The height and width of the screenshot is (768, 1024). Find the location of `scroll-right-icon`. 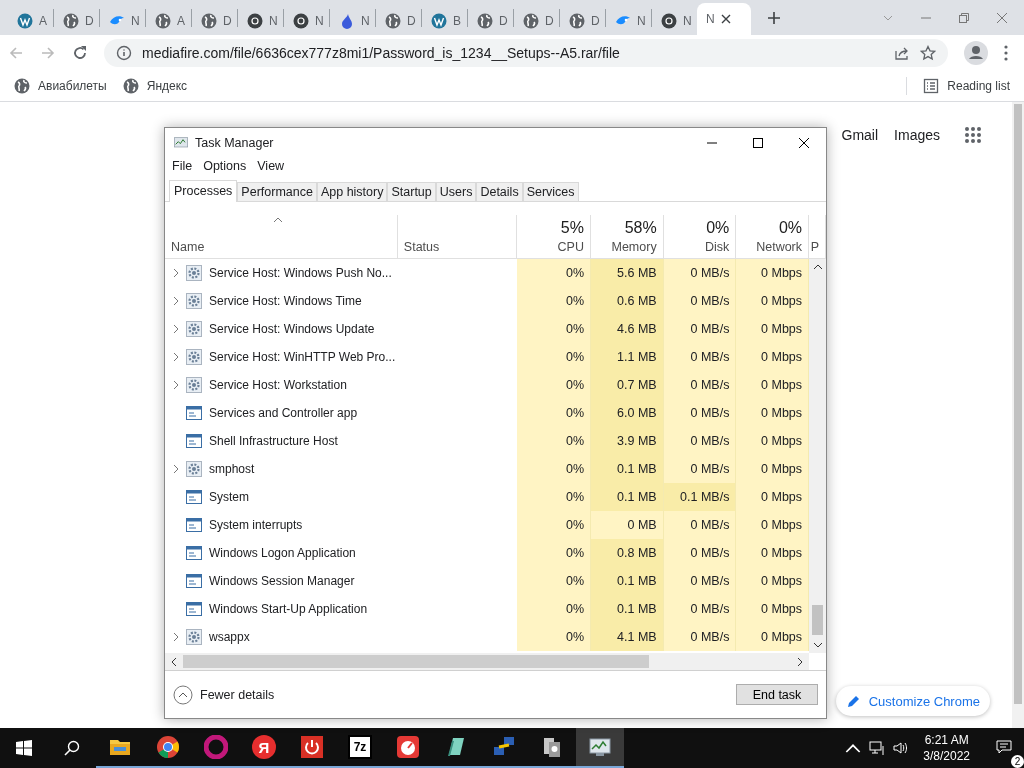

scroll-right-icon is located at coordinates (800, 661).